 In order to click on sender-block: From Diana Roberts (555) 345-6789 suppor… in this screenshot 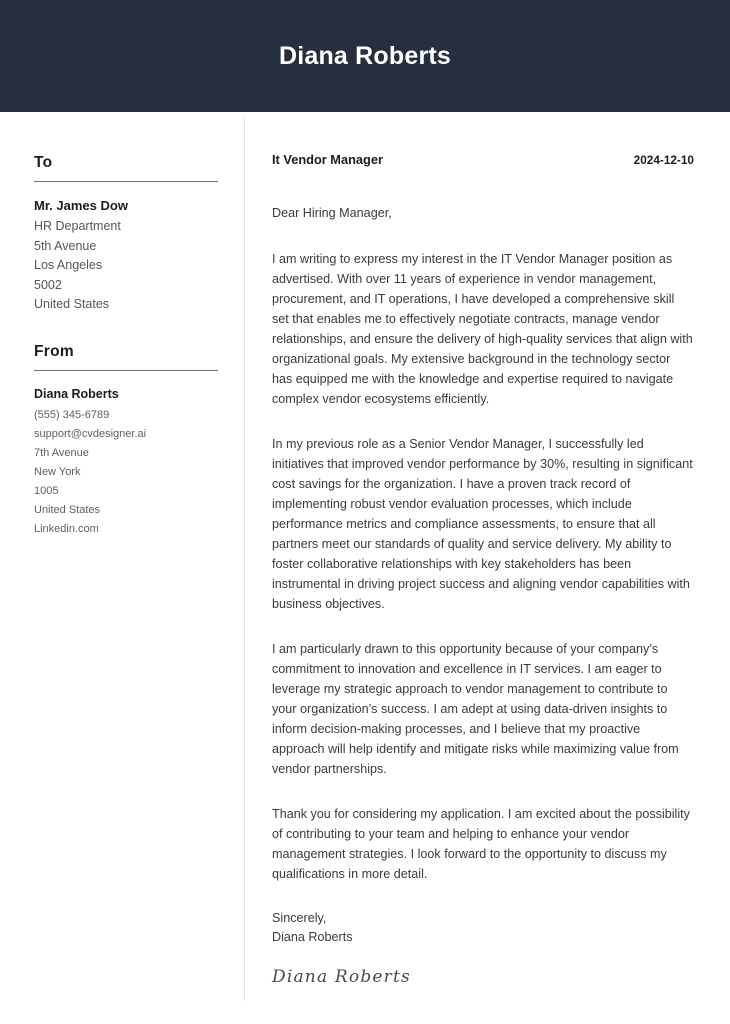, I will do `click(126, 441)`.